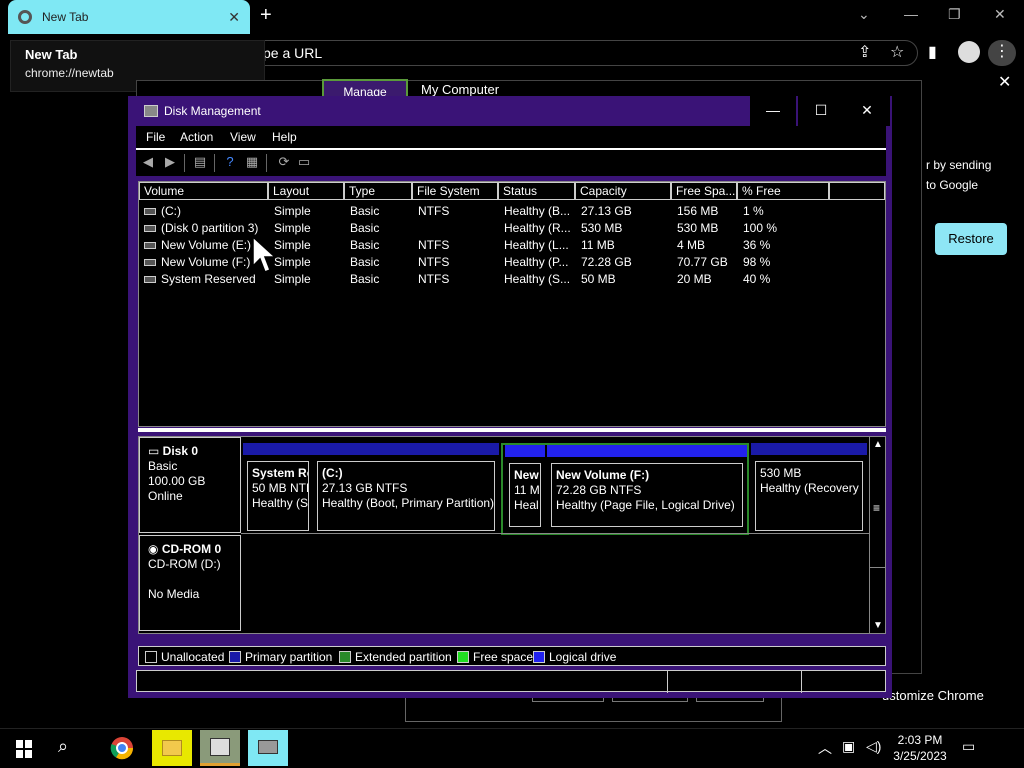 This screenshot has height=768, width=1024. Describe the element at coordinates (278, 489) in the screenshot. I see `partition-system-reserved: System Re 50 MB NTF Healthy (S` at that location.